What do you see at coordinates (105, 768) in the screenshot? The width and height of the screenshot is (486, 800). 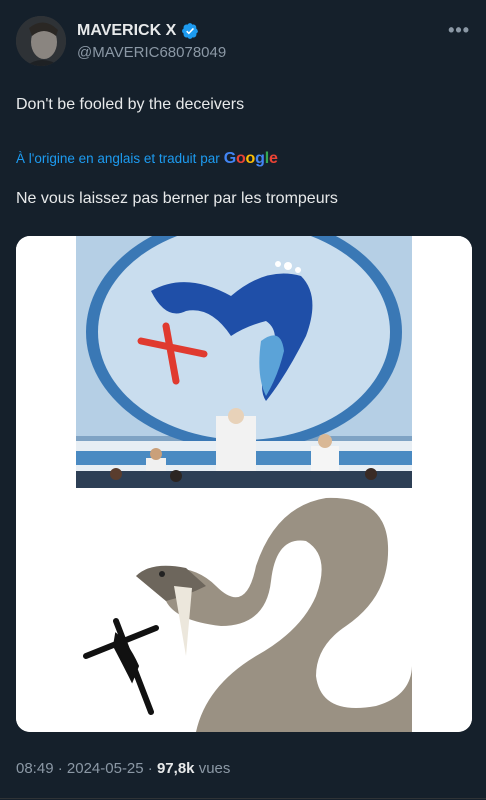 I see `tweet-date: 2024-05-25` at bounding box center [105, 768].